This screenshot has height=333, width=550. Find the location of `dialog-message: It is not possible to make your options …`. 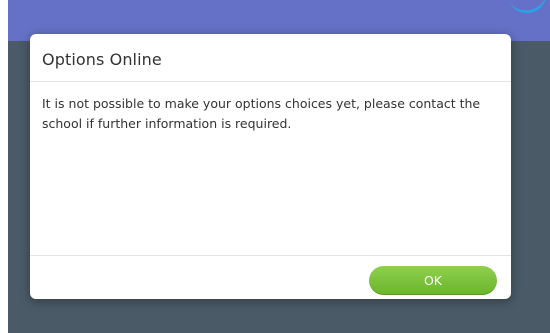

dialog-message: It is not possible to make your options … is located at coordinates (261, 113).